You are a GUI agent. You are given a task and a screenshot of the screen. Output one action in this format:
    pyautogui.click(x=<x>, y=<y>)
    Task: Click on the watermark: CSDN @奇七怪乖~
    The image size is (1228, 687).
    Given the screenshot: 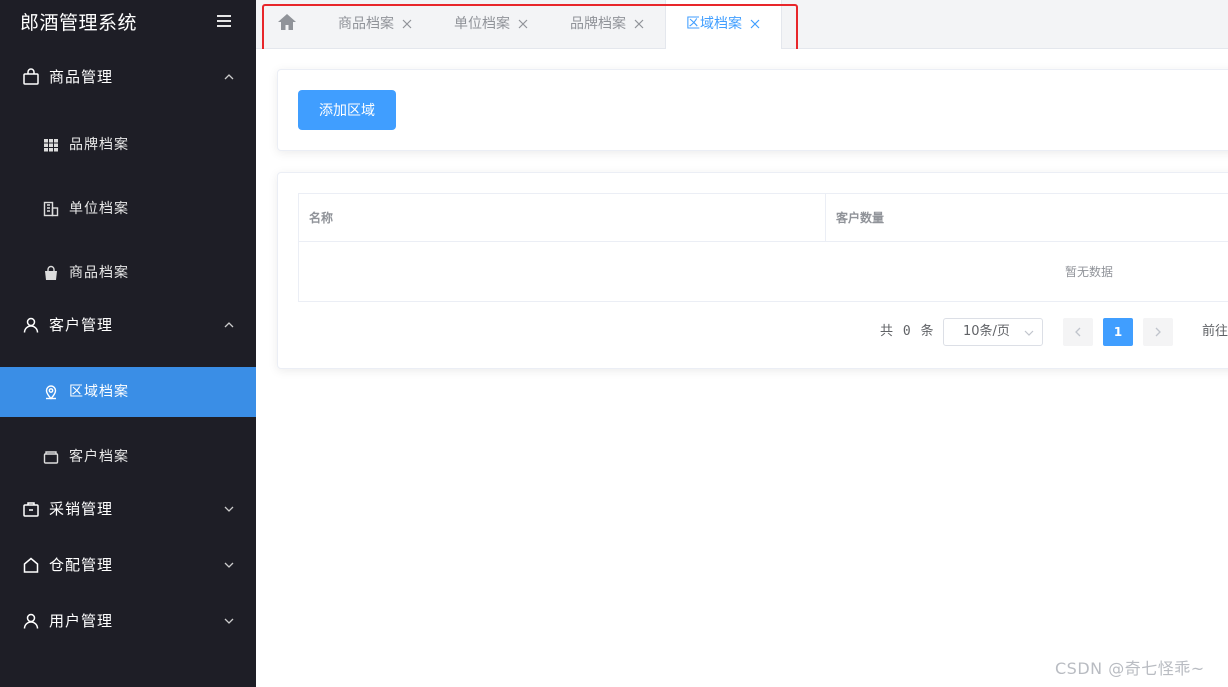 What is the action you would take?
    pyautogui.click(x=1130, y=668)
    